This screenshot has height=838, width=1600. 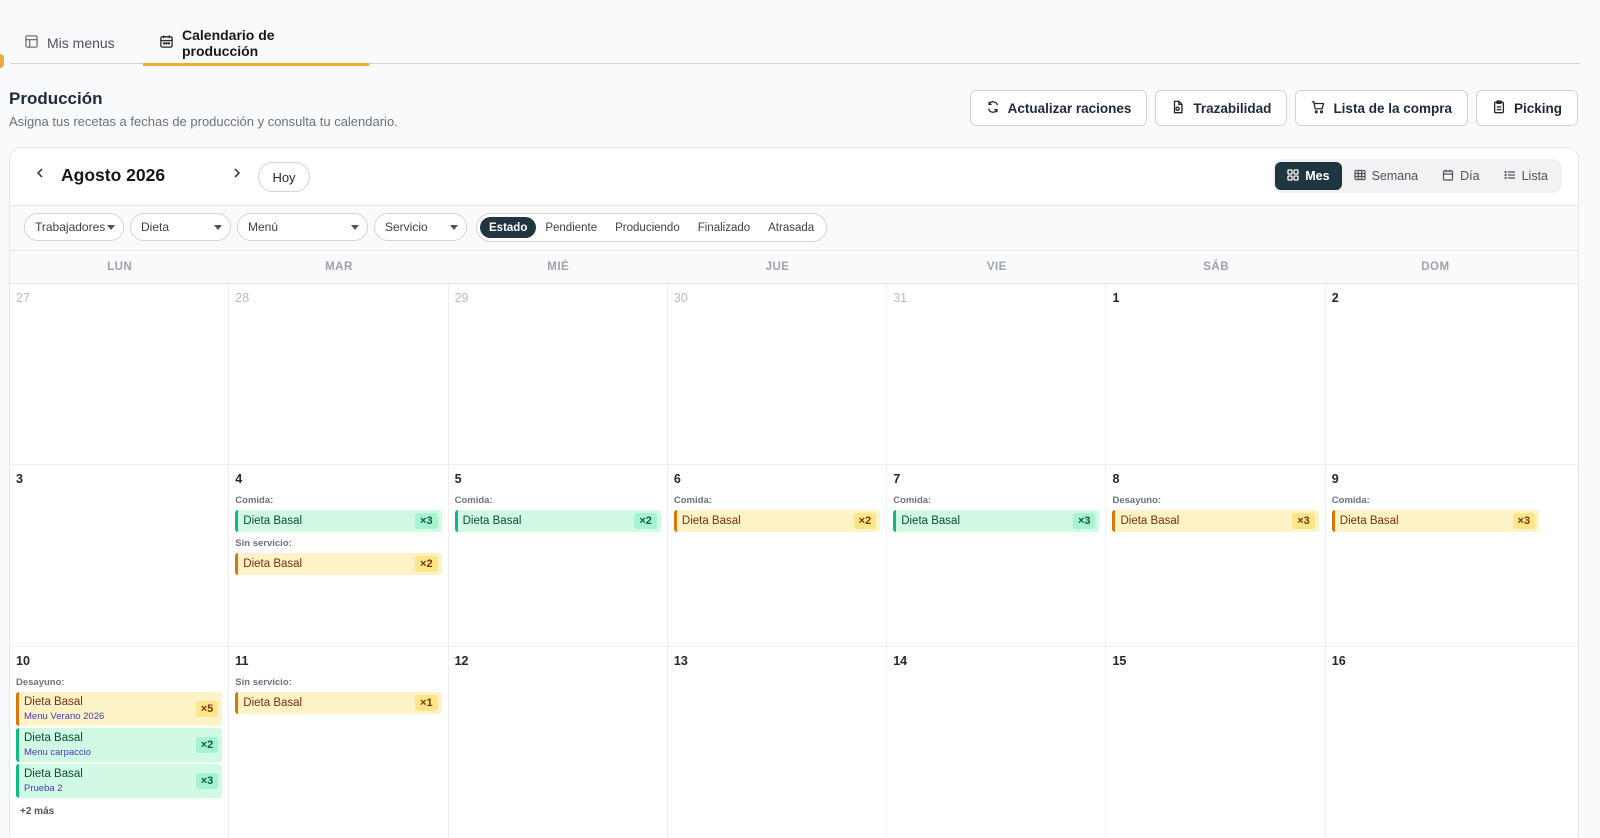 What do you see at coordinates (1178, 108) in the screenshot?
I see `document-icon` at bounding box center [1178, 108].